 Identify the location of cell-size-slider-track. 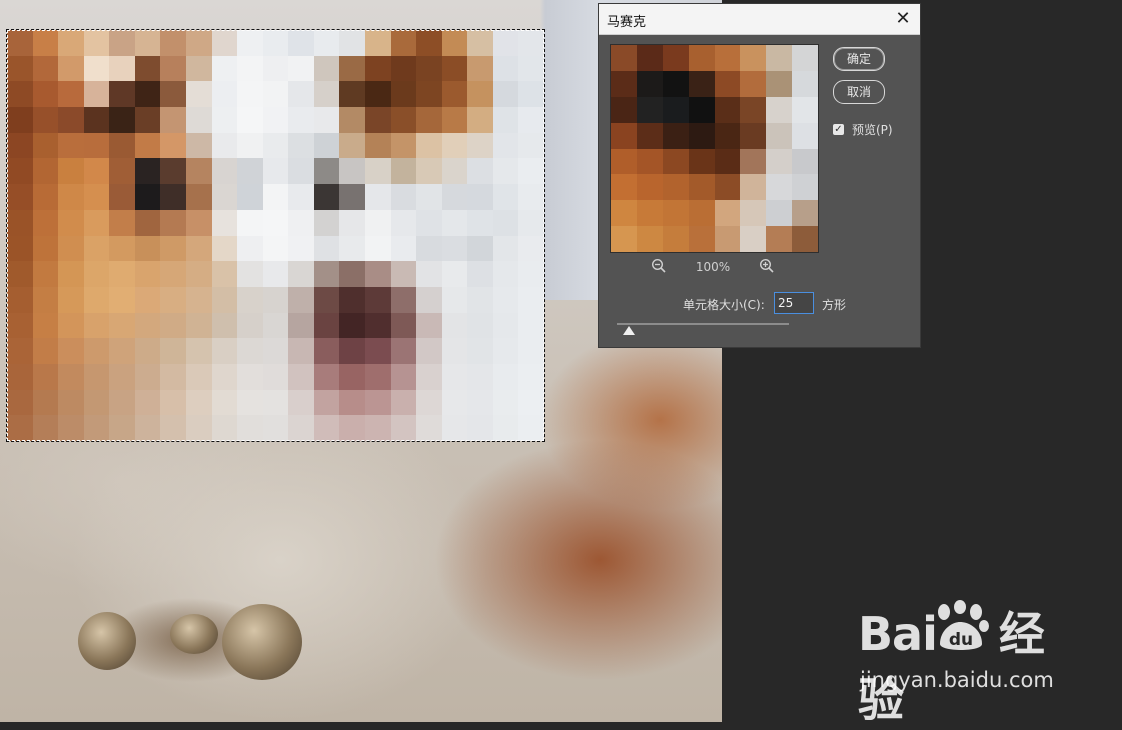
(703, 324).